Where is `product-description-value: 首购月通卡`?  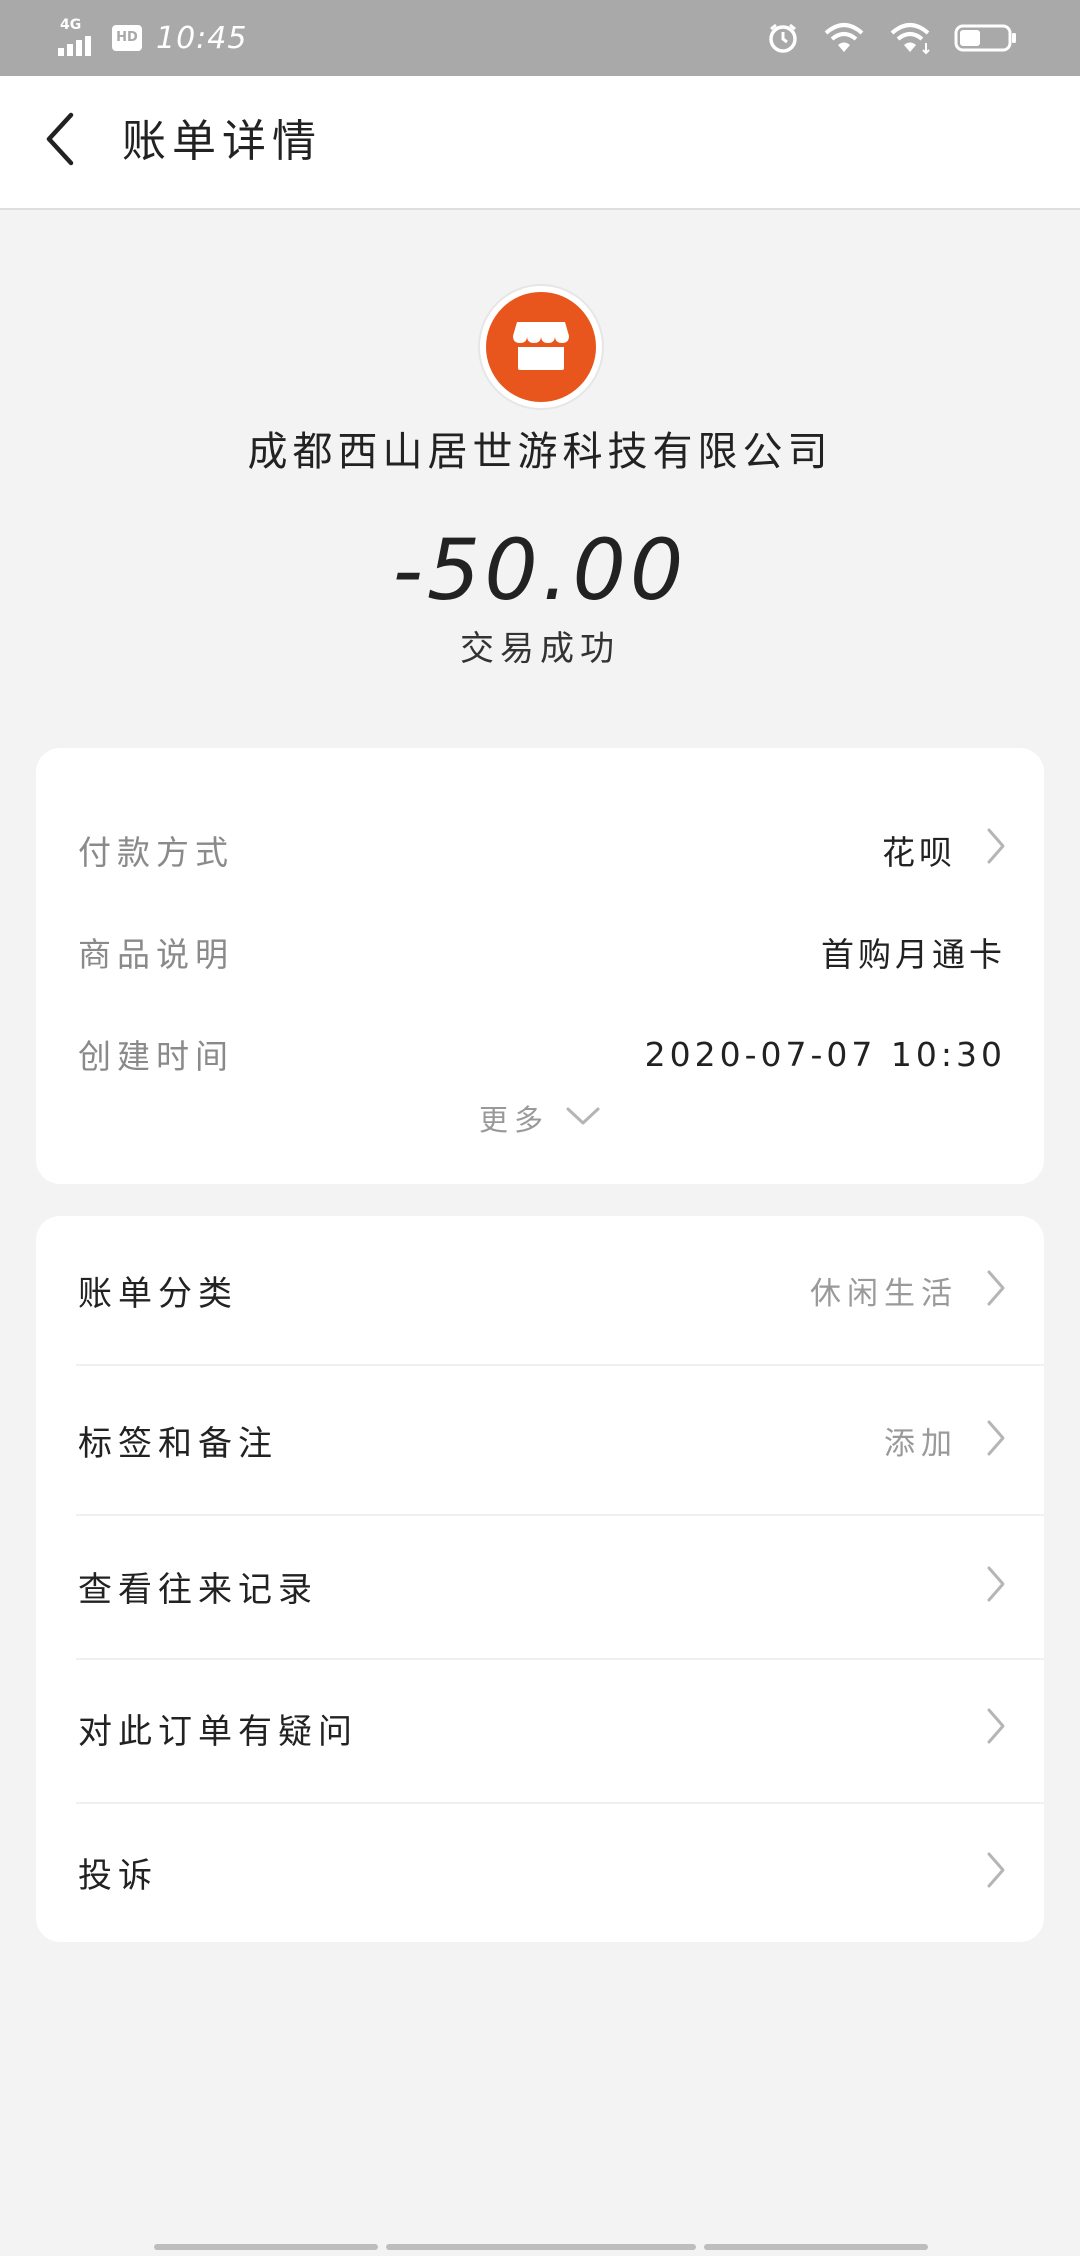
product-description-value: 首购月通卡 is located at coordinates (913, 954).